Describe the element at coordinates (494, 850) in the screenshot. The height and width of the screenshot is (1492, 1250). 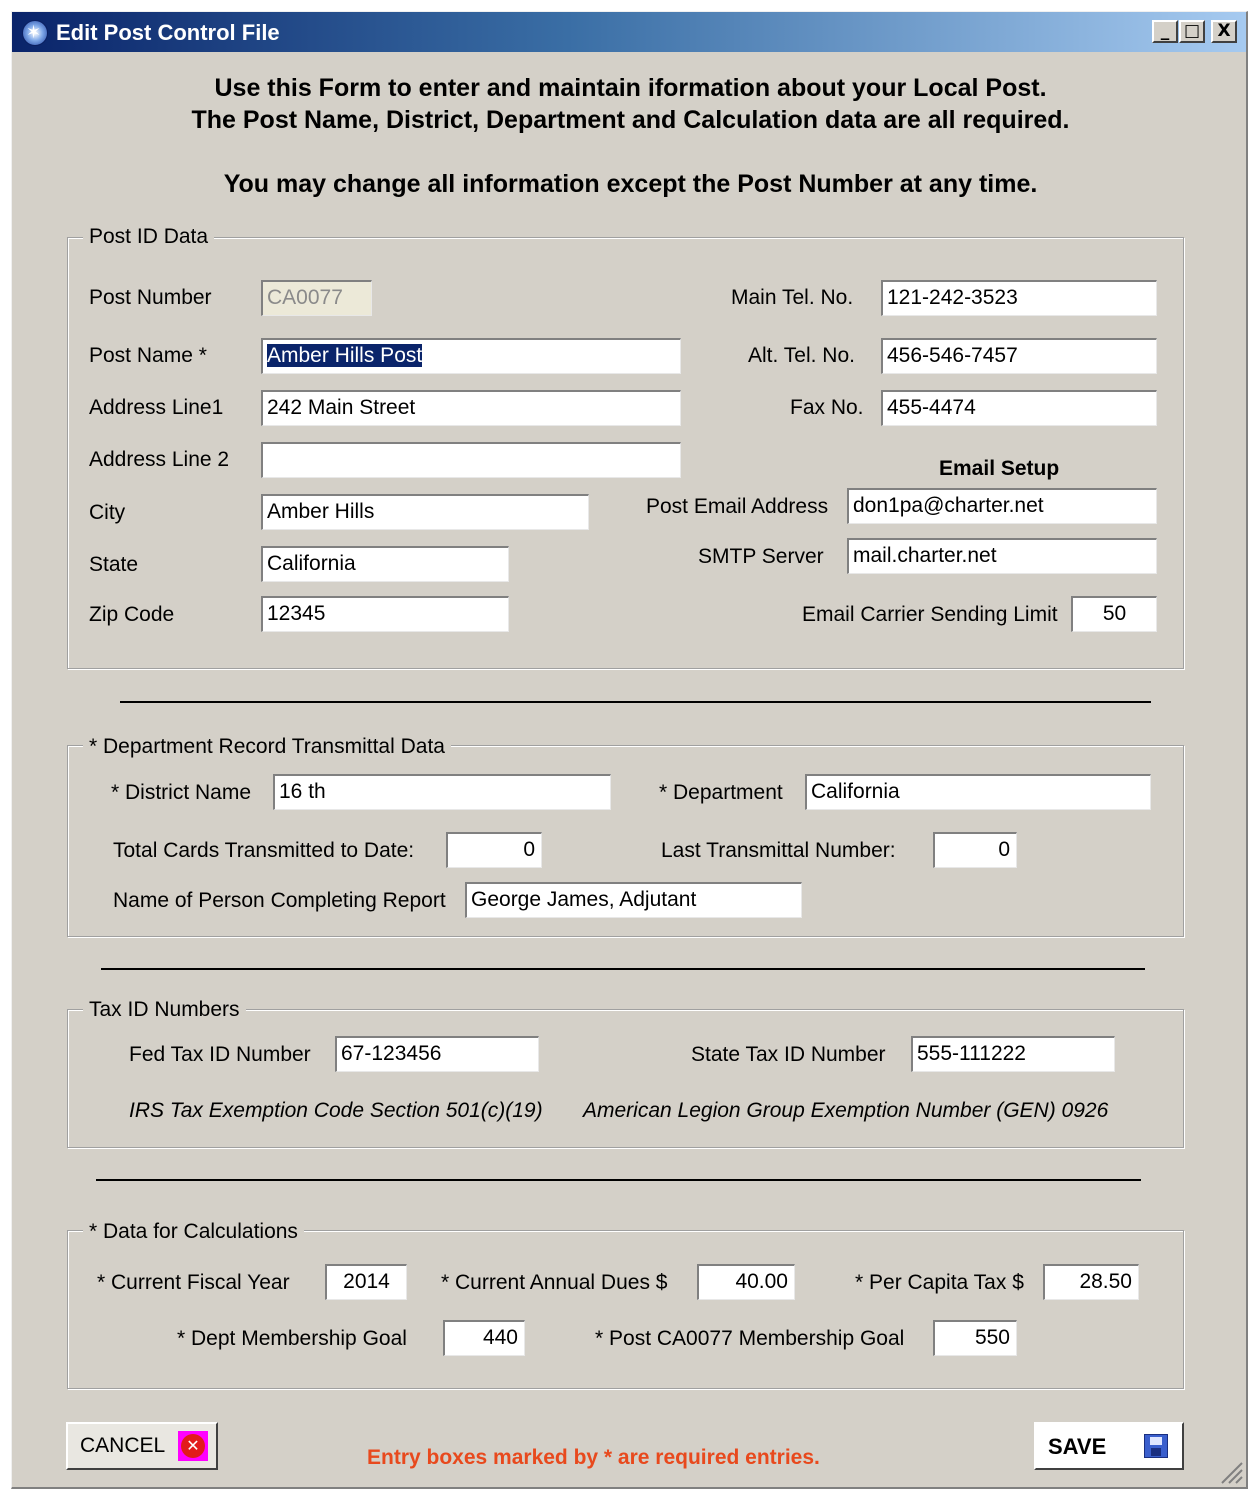
I see `total-cards-field: 0` at that location.